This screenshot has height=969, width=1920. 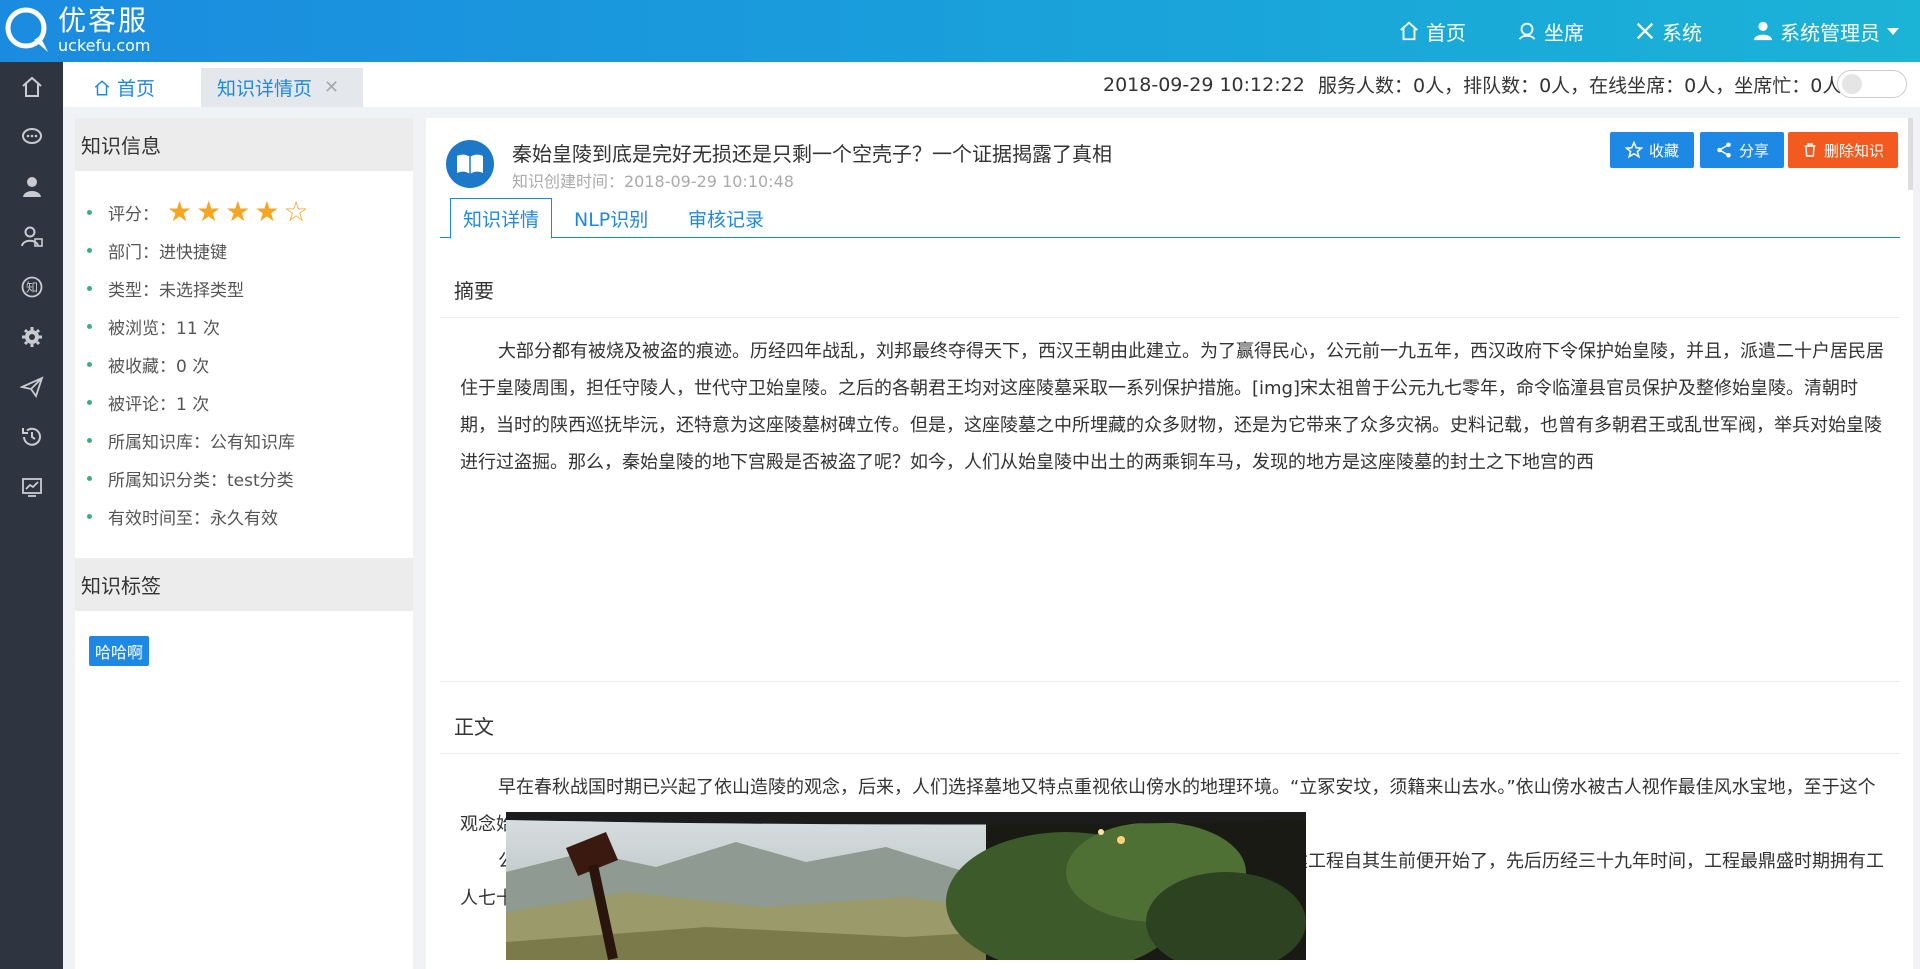 What do you see at coordinates (31, 337) in the screenshot?
I see `sidebar-settings-gear-icon` at bounding box center [31, 337].